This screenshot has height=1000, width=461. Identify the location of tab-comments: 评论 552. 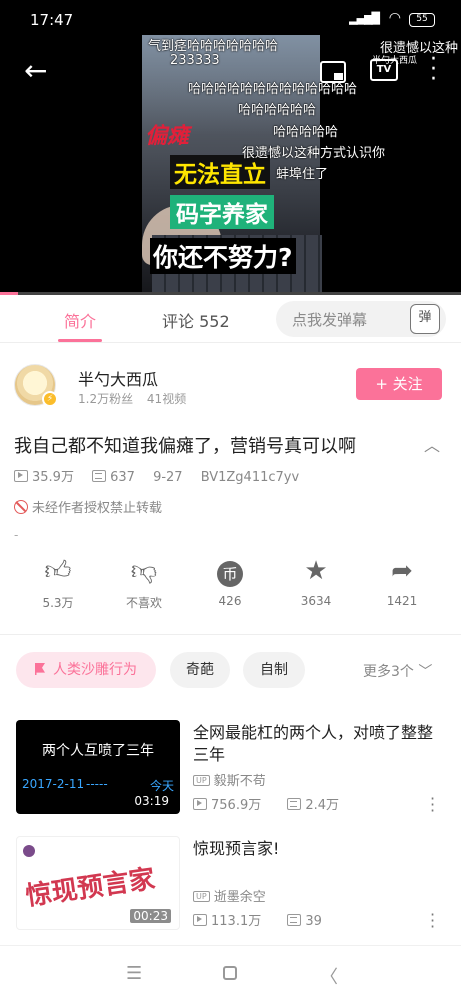
(196, 320).